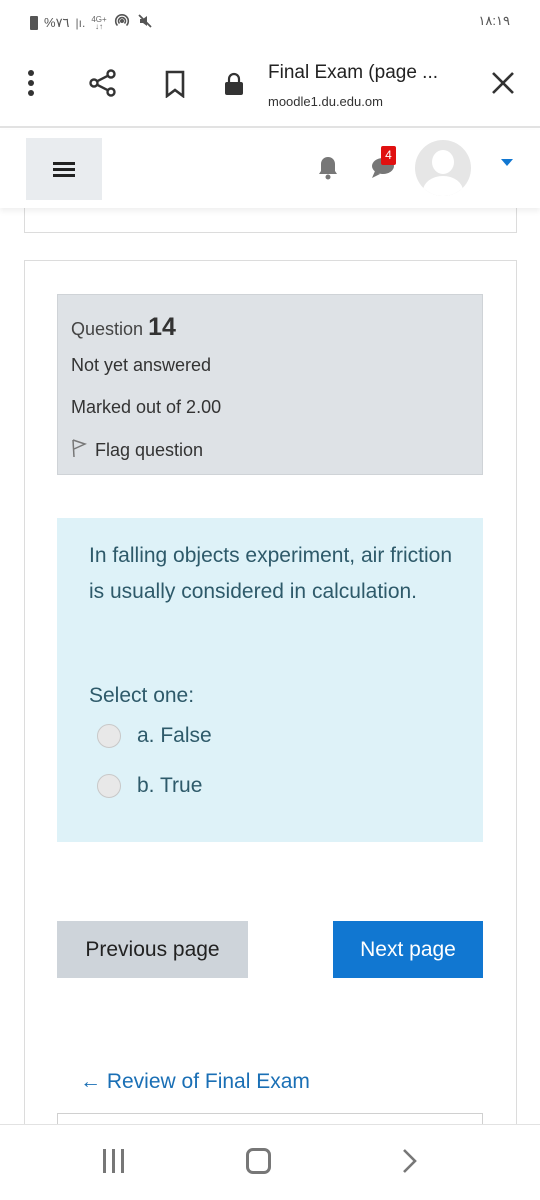  I want to click on flag-question-label: Flag question, so click(149, 450).